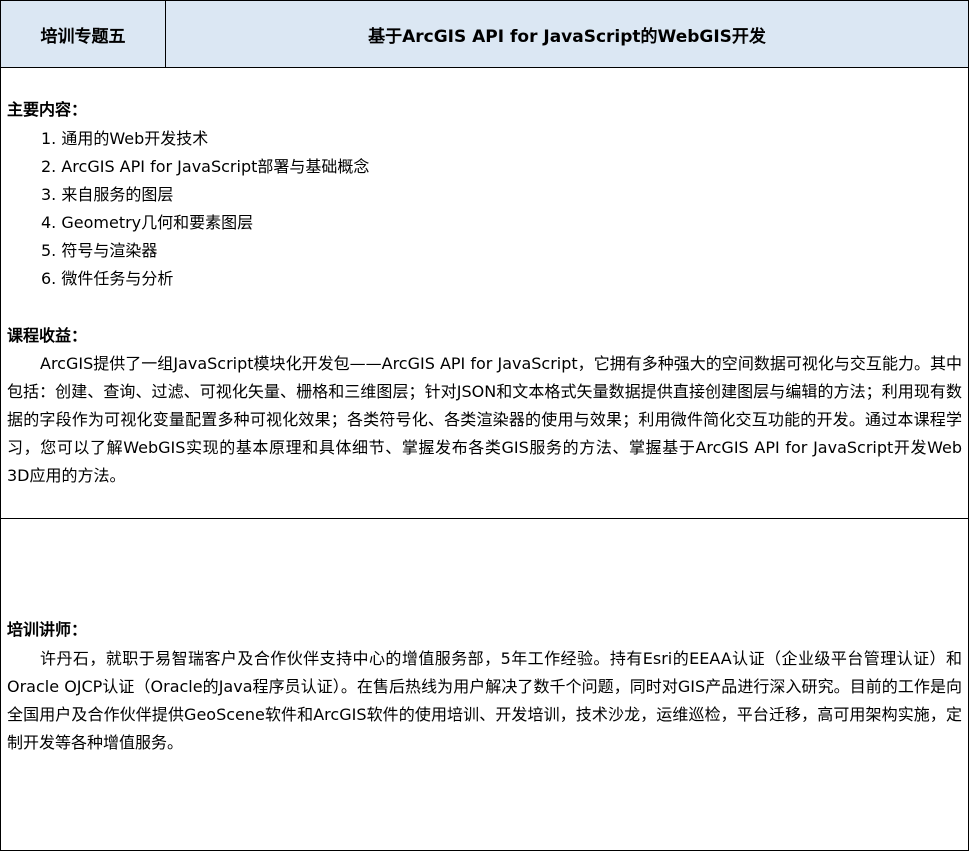  Describe the element at coordinates (125, 138) in the screenshot. I see `list-item: 1. 通用的Web开发技术` at that location.